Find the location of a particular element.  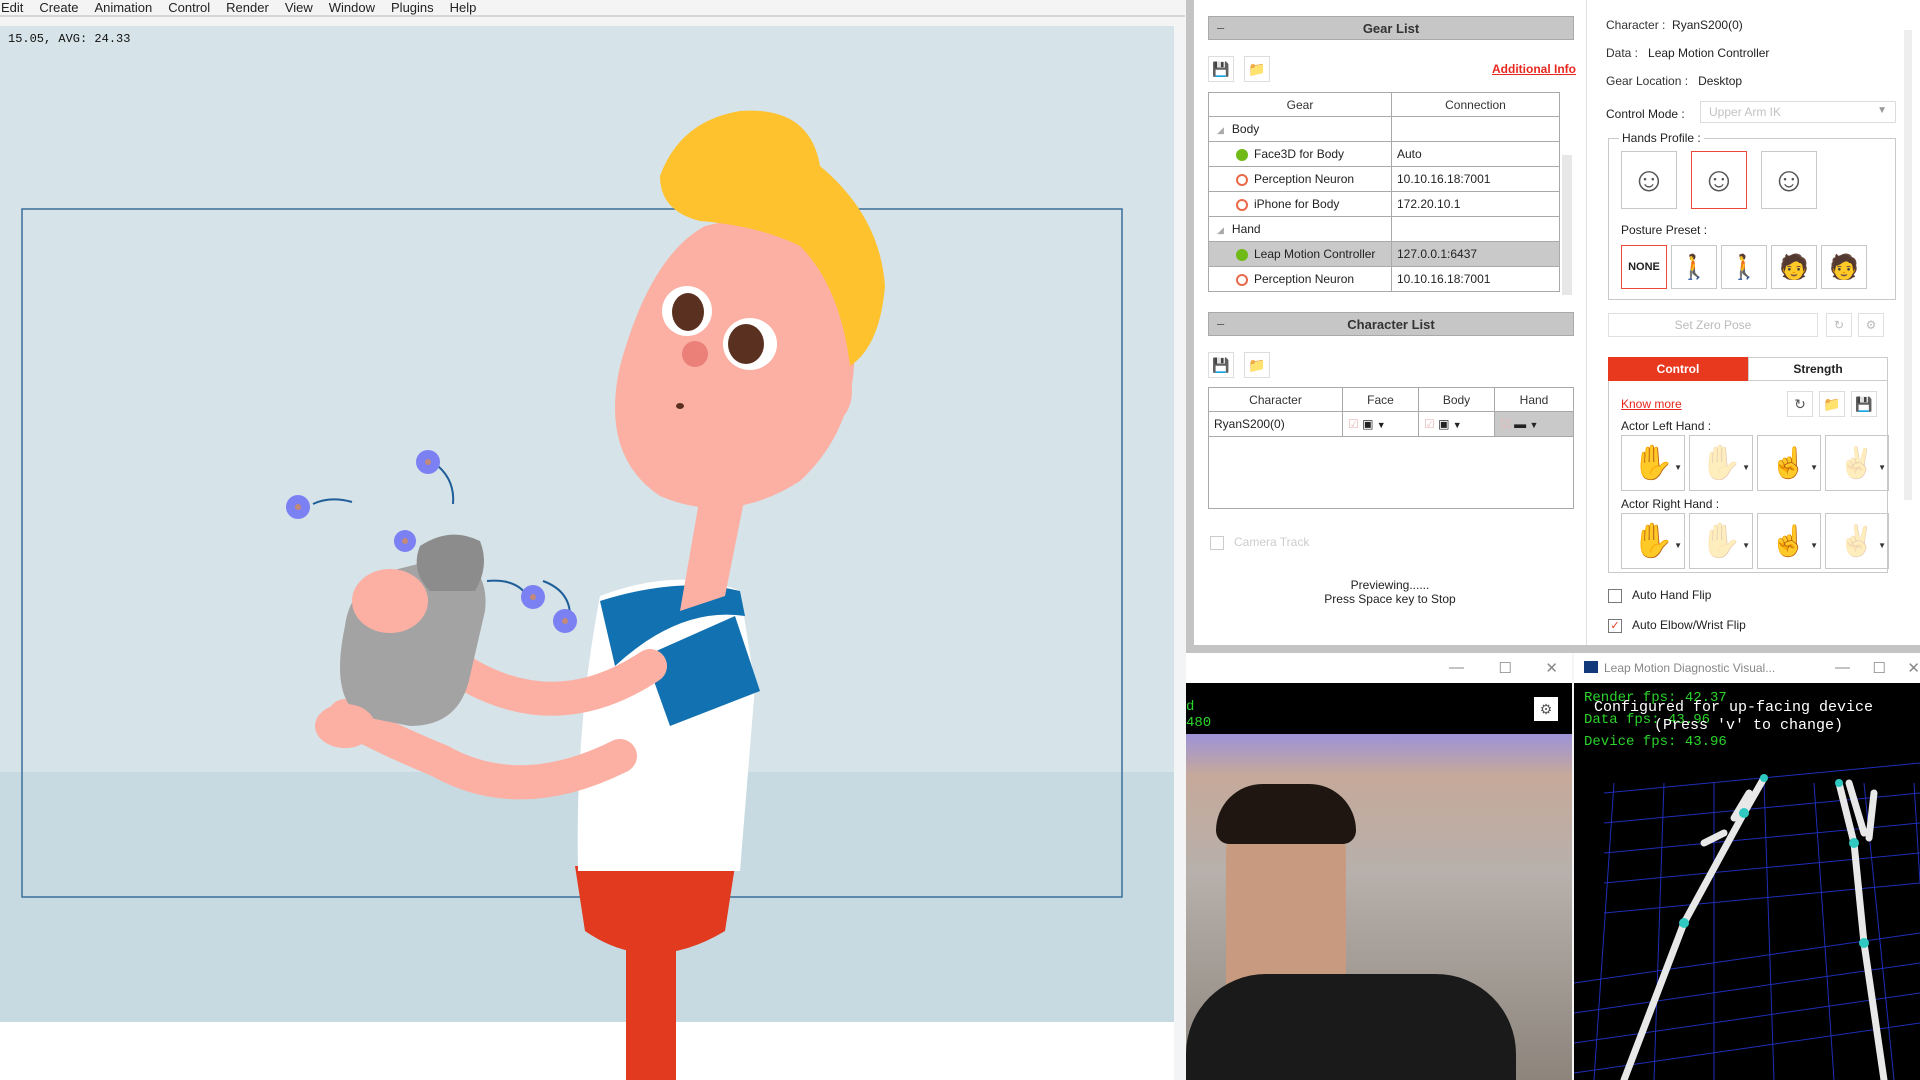

auto-elbow-wrist-flip-checkbox: ✓ is located at coordinates (1615, 626).